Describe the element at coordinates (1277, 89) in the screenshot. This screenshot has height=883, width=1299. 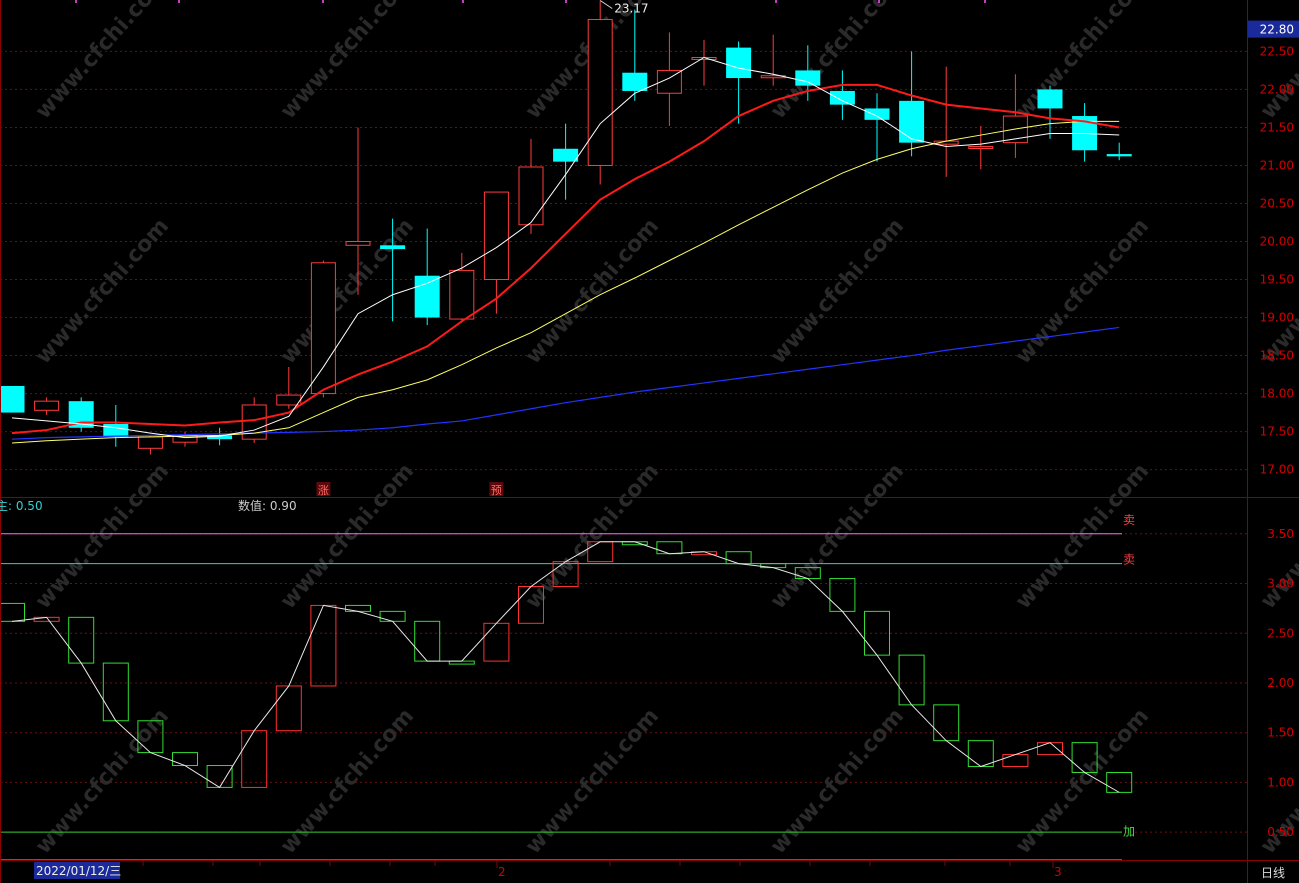
I see `price-axis-tick: 22.00` at that location.